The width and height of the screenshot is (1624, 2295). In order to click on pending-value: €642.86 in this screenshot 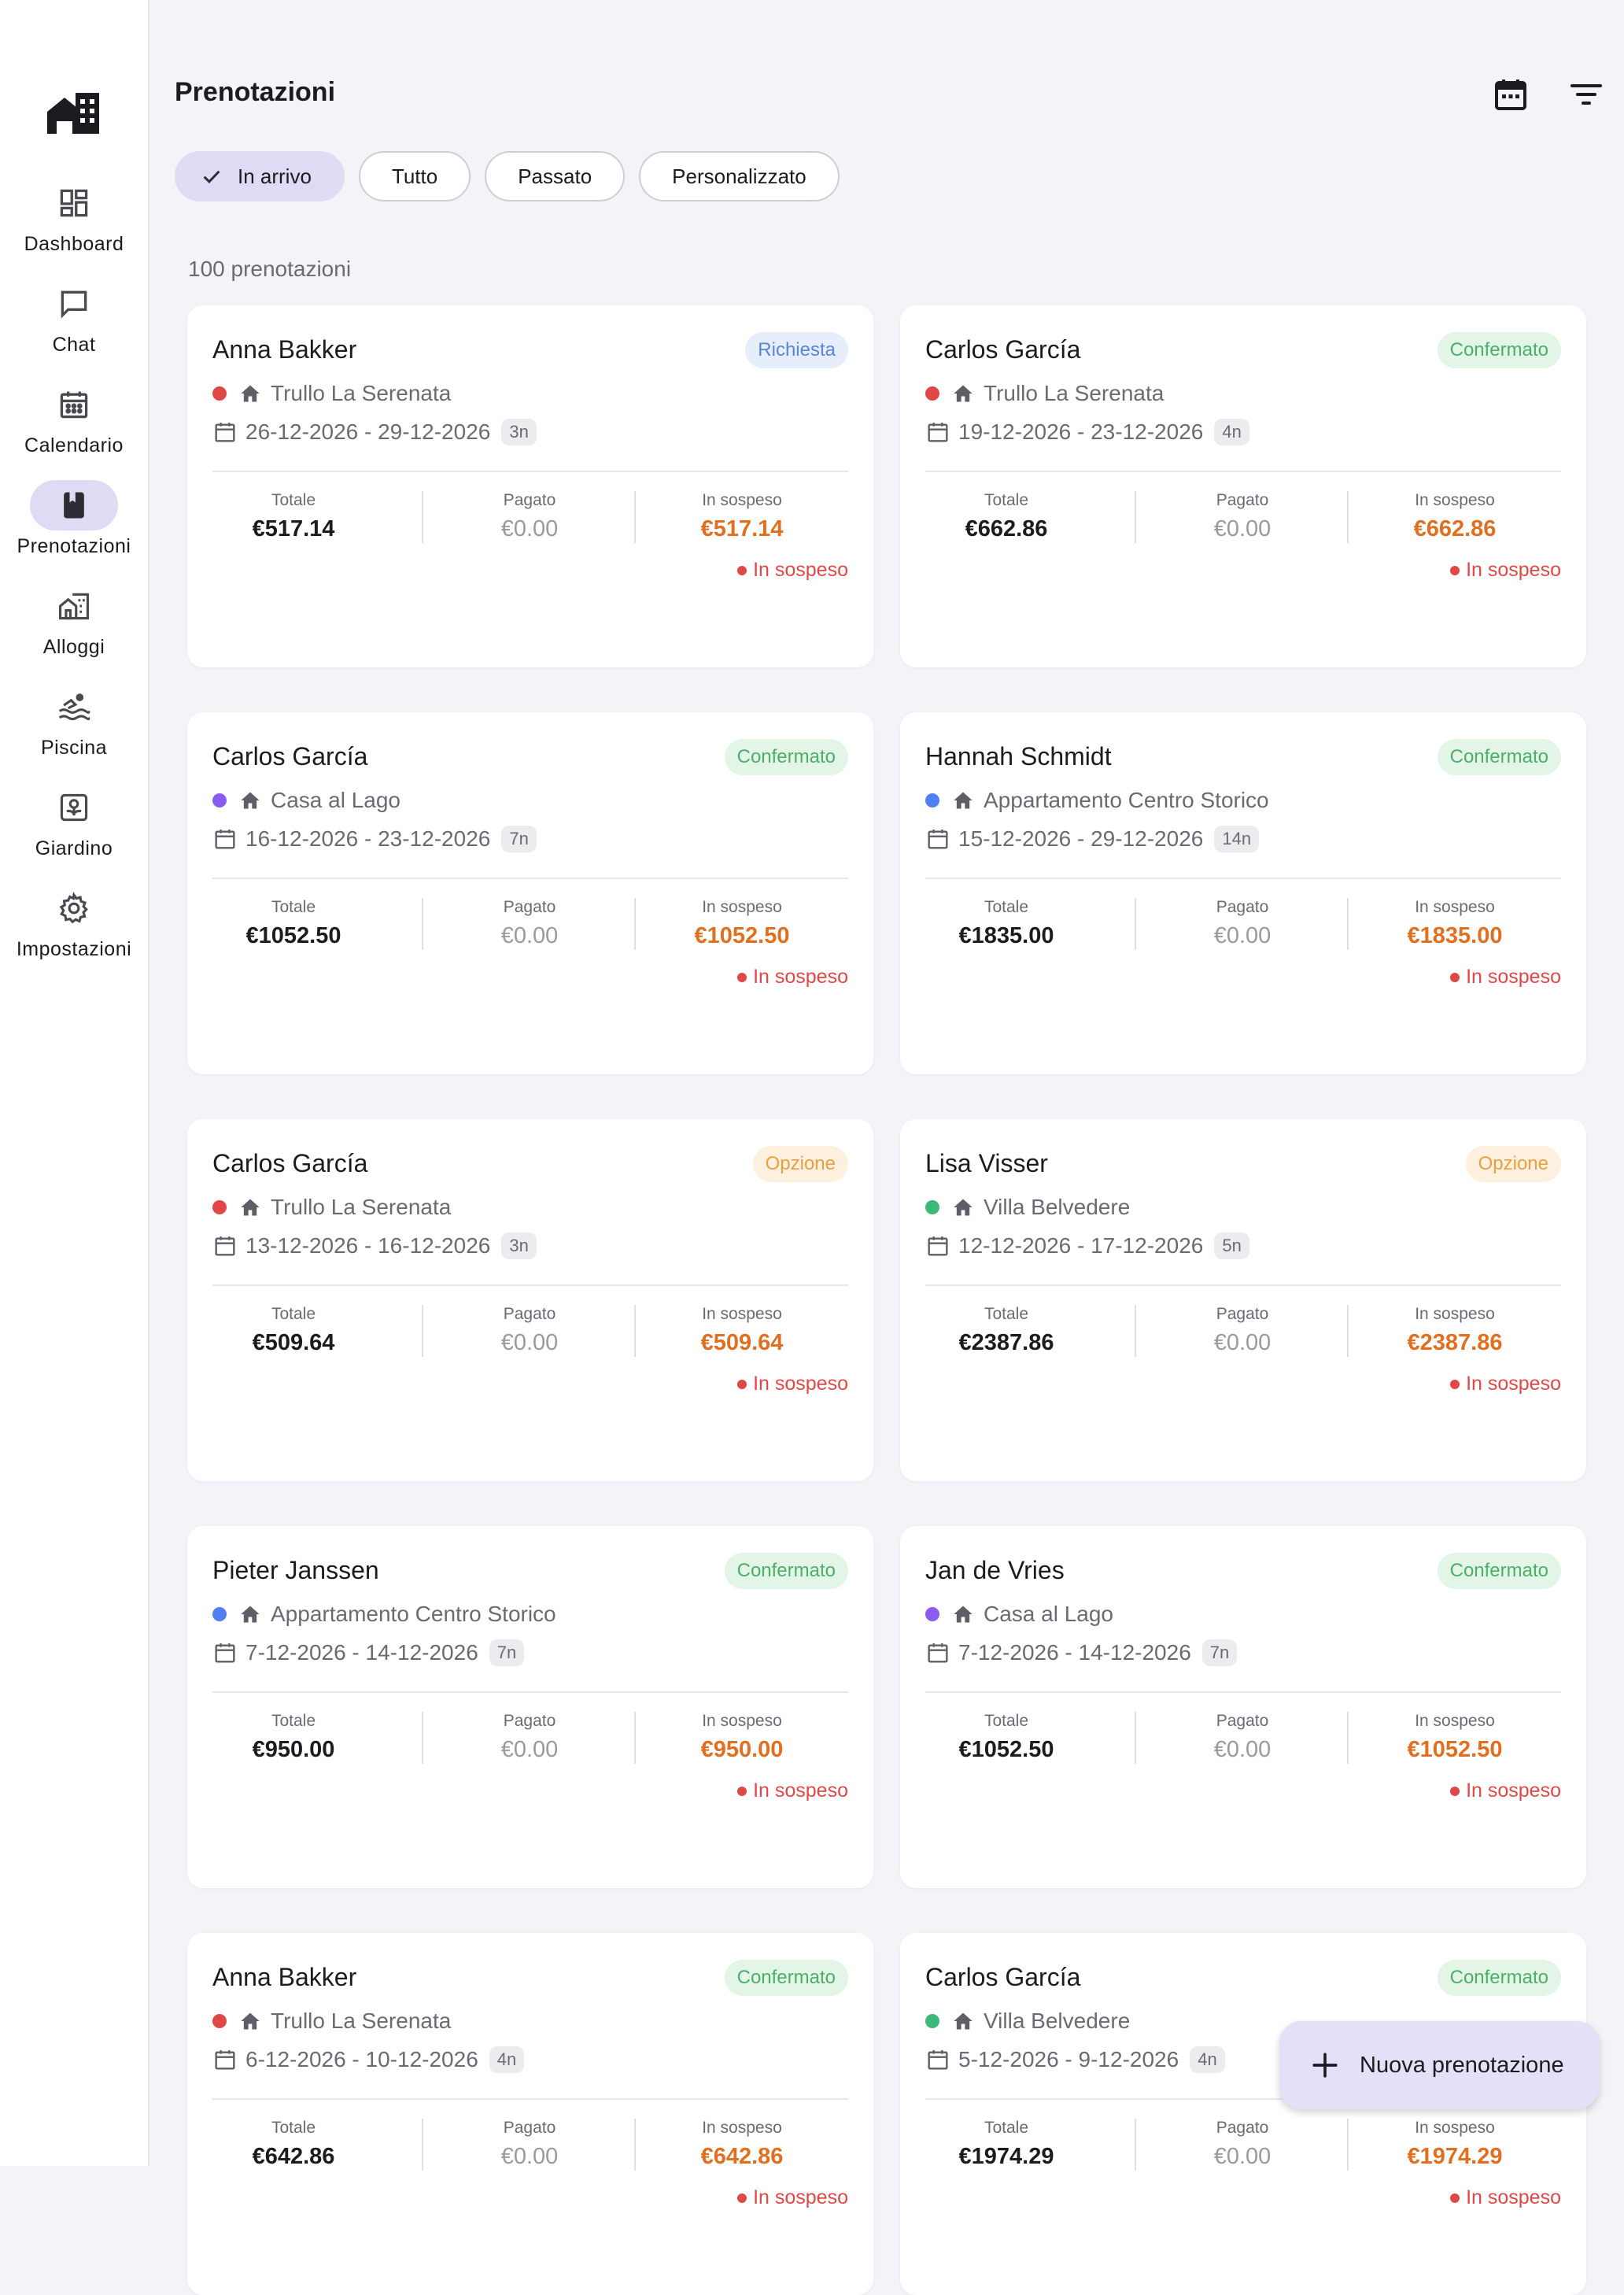, I will do `click(742, 2156)`.